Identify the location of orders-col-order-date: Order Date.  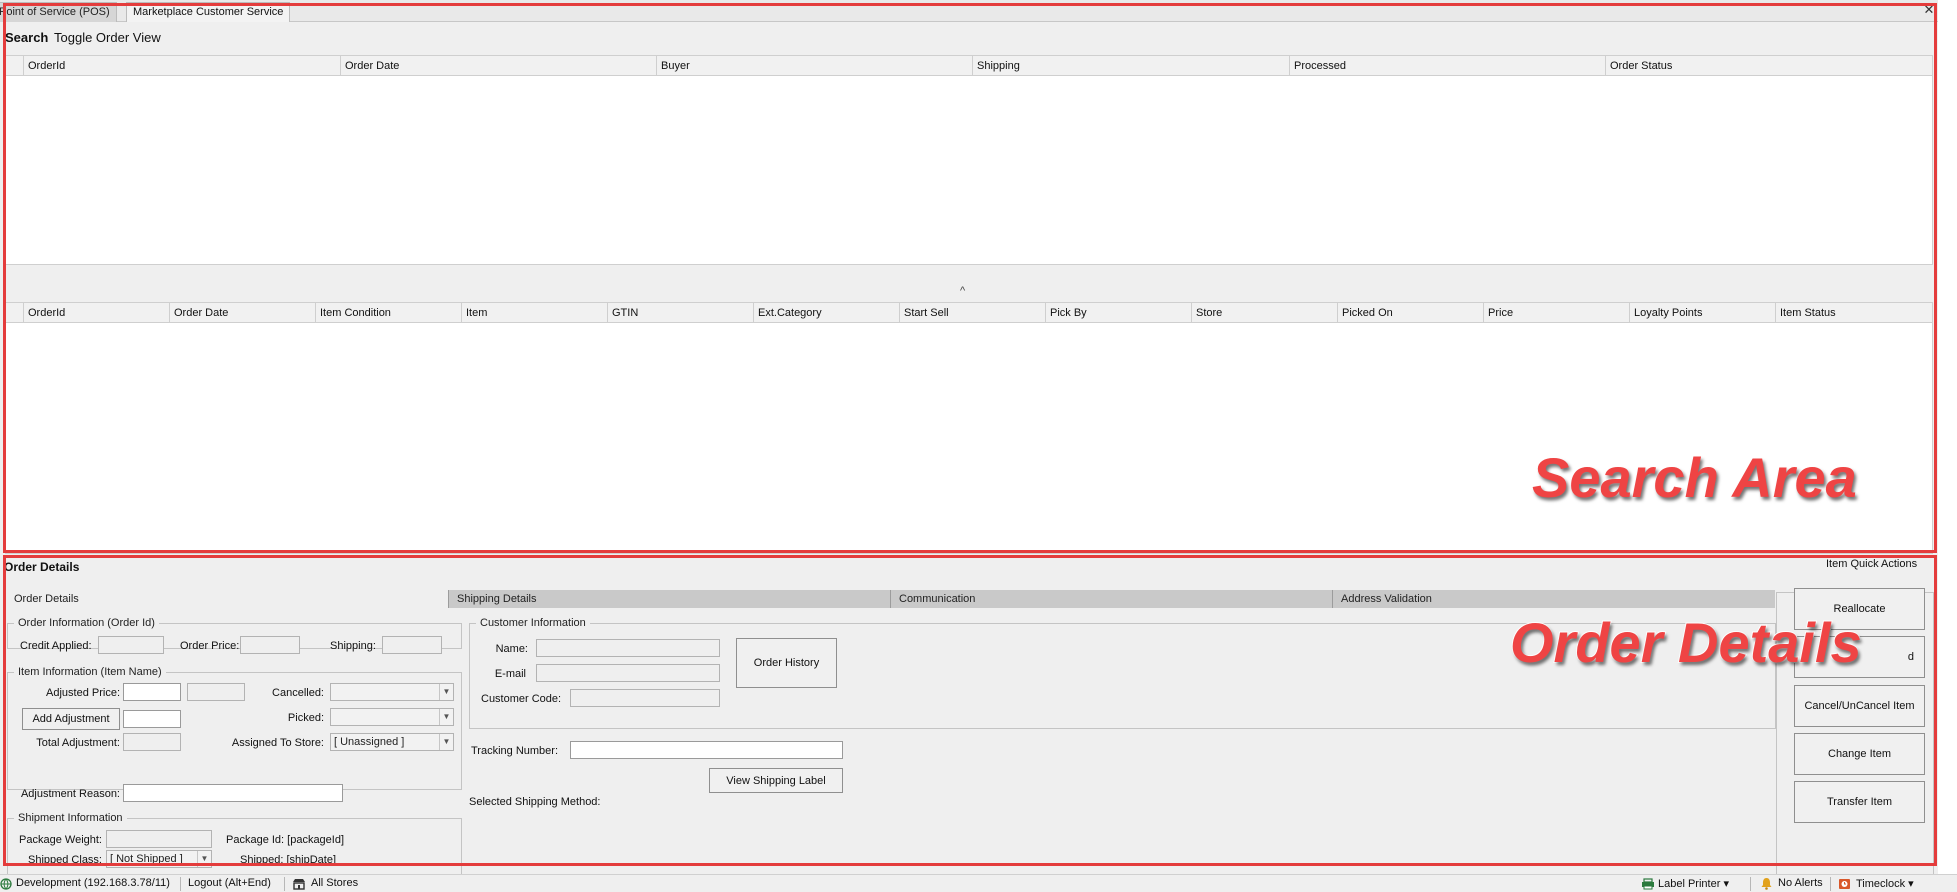
(498, 66).